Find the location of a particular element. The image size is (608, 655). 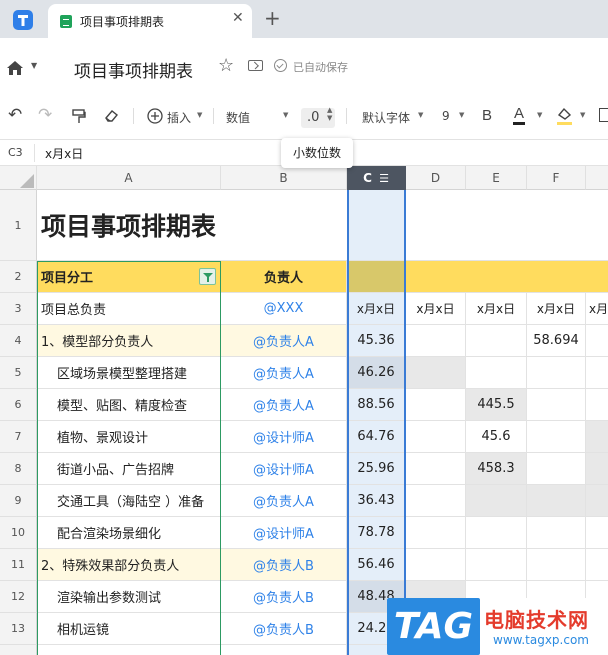

border-icon is located at coordinates (603, 115).